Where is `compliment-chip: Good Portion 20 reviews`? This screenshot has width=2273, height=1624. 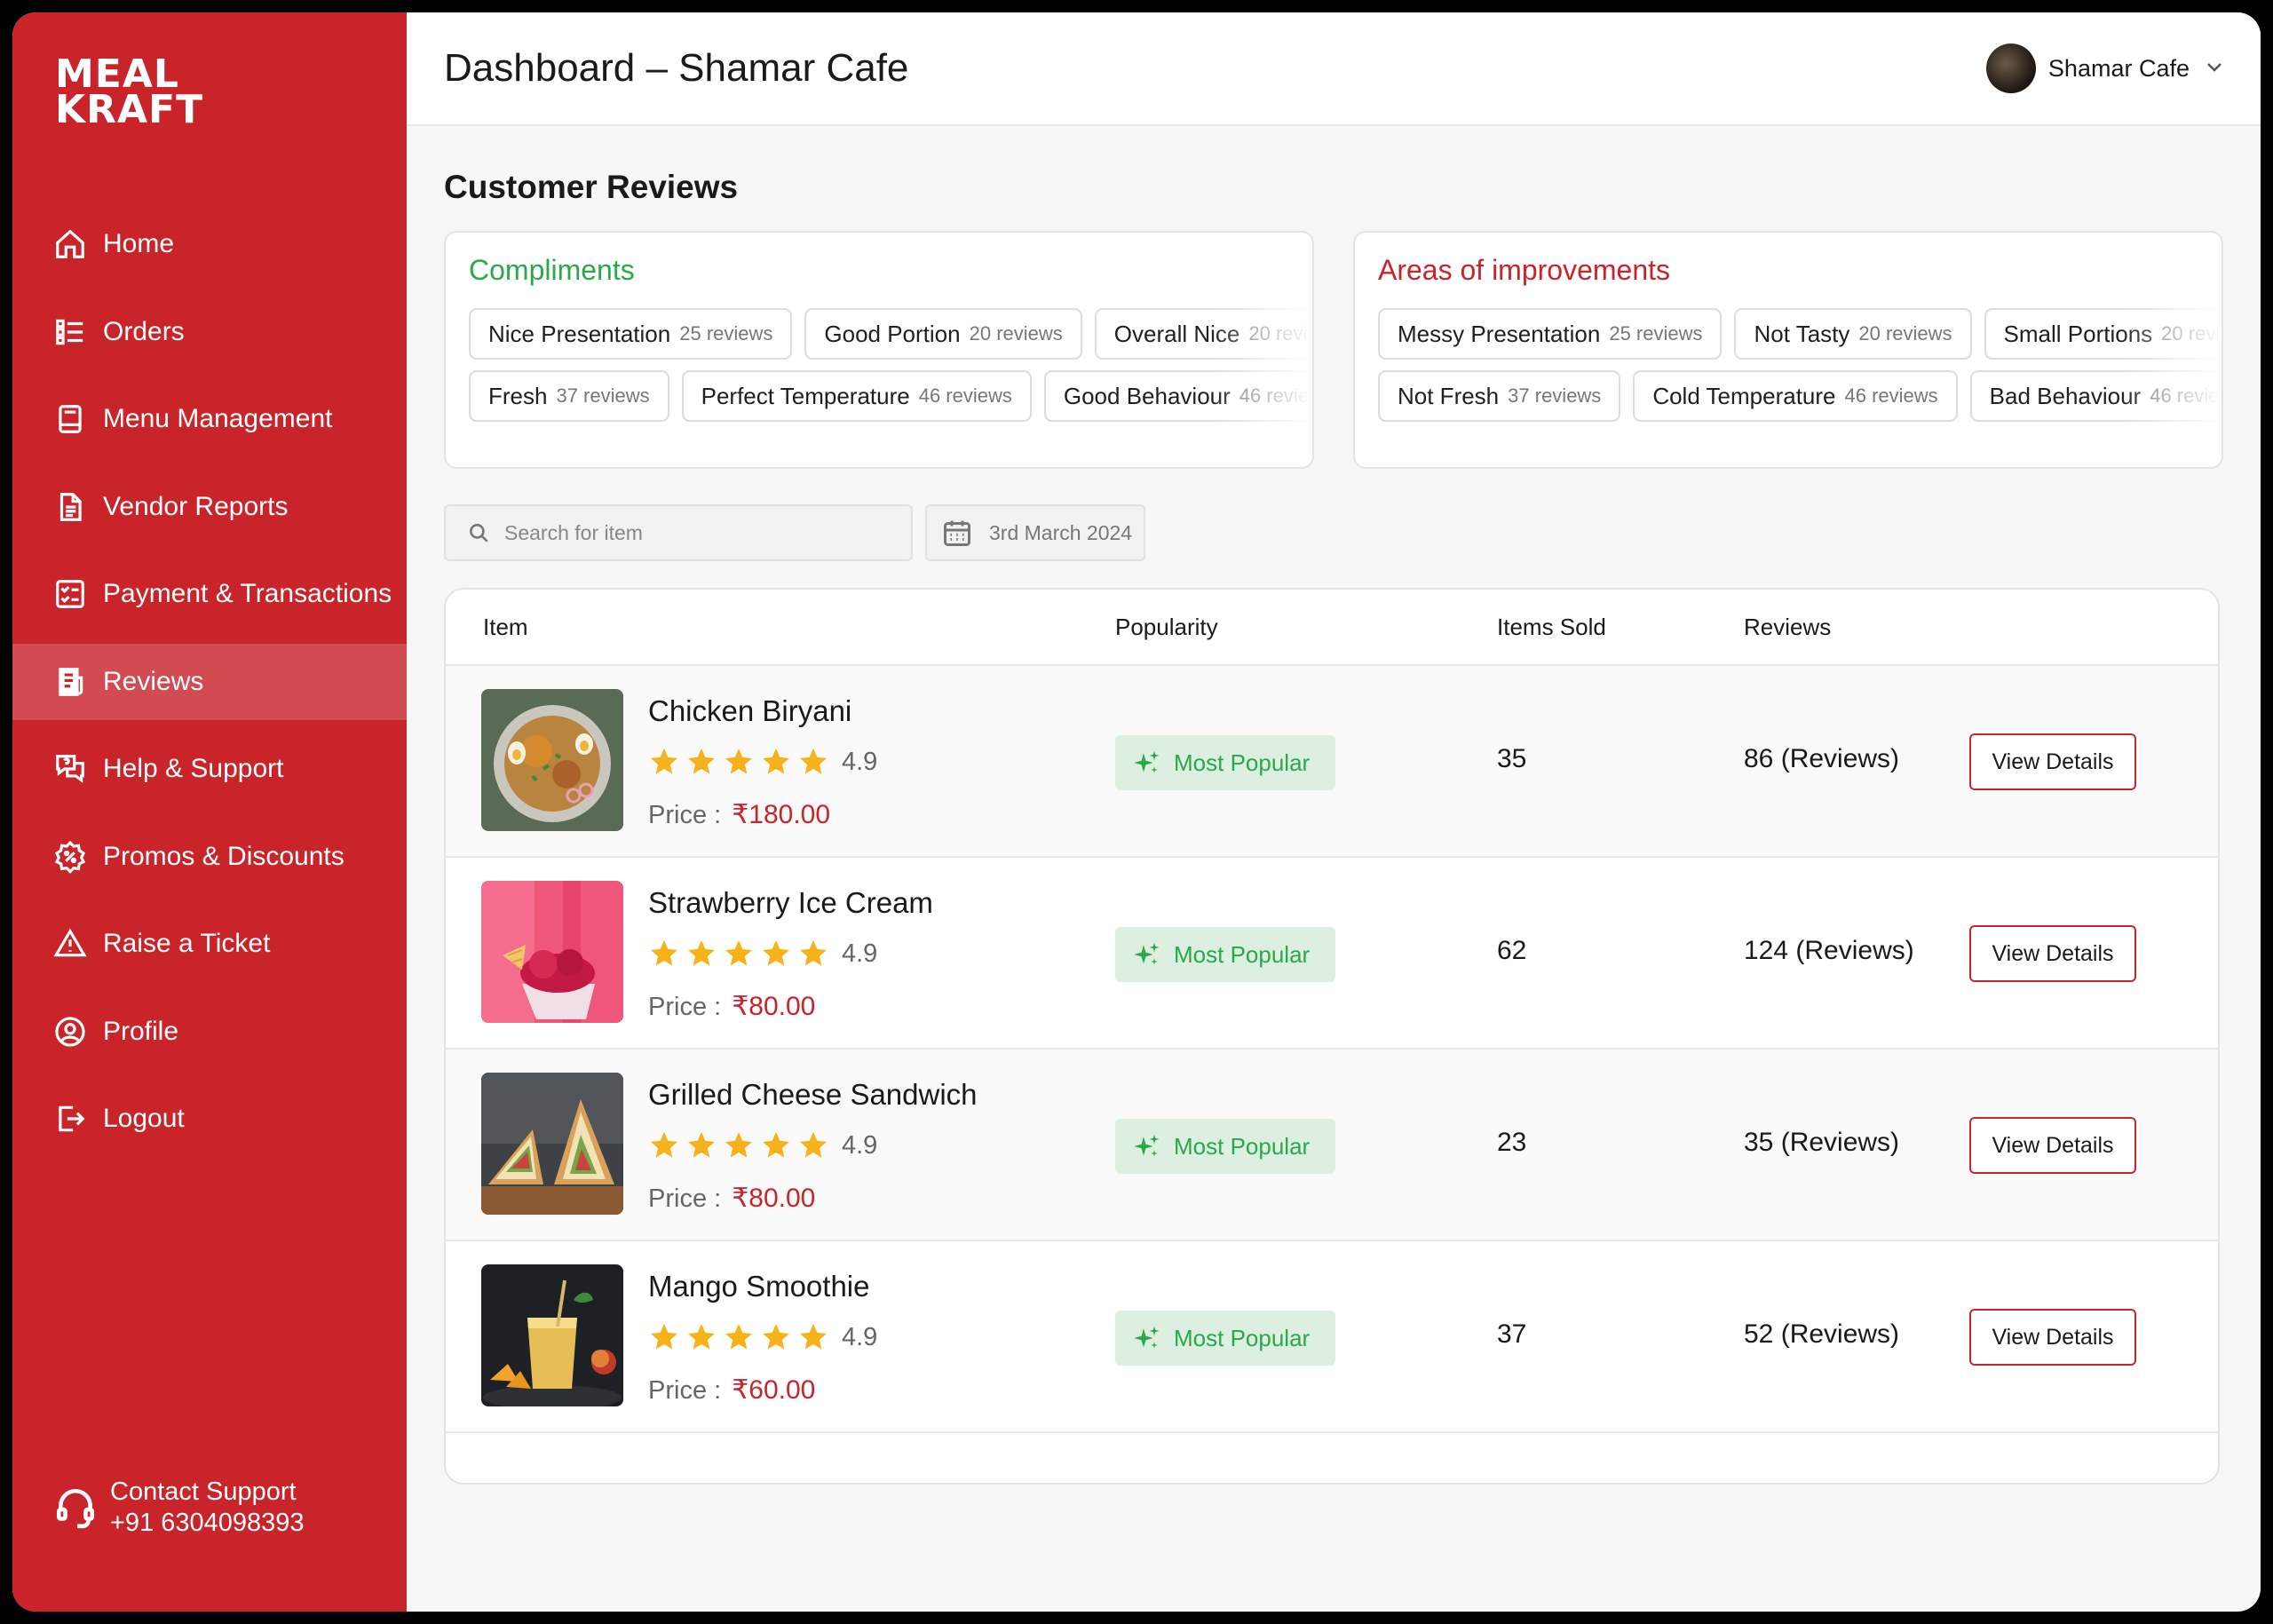 compliment-chip: Good Portion 20 reviews is located at coordinates (943, 334).